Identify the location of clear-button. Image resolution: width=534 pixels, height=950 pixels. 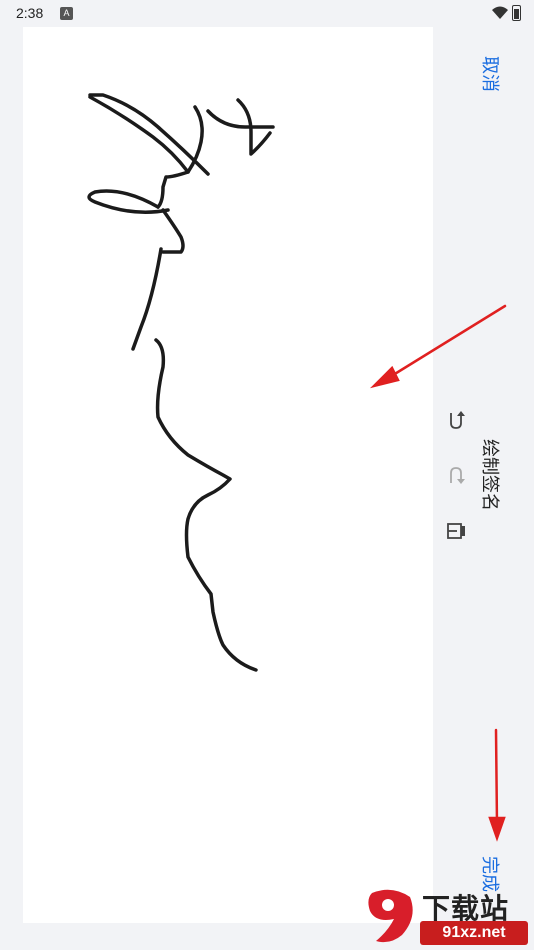
(456, 531).